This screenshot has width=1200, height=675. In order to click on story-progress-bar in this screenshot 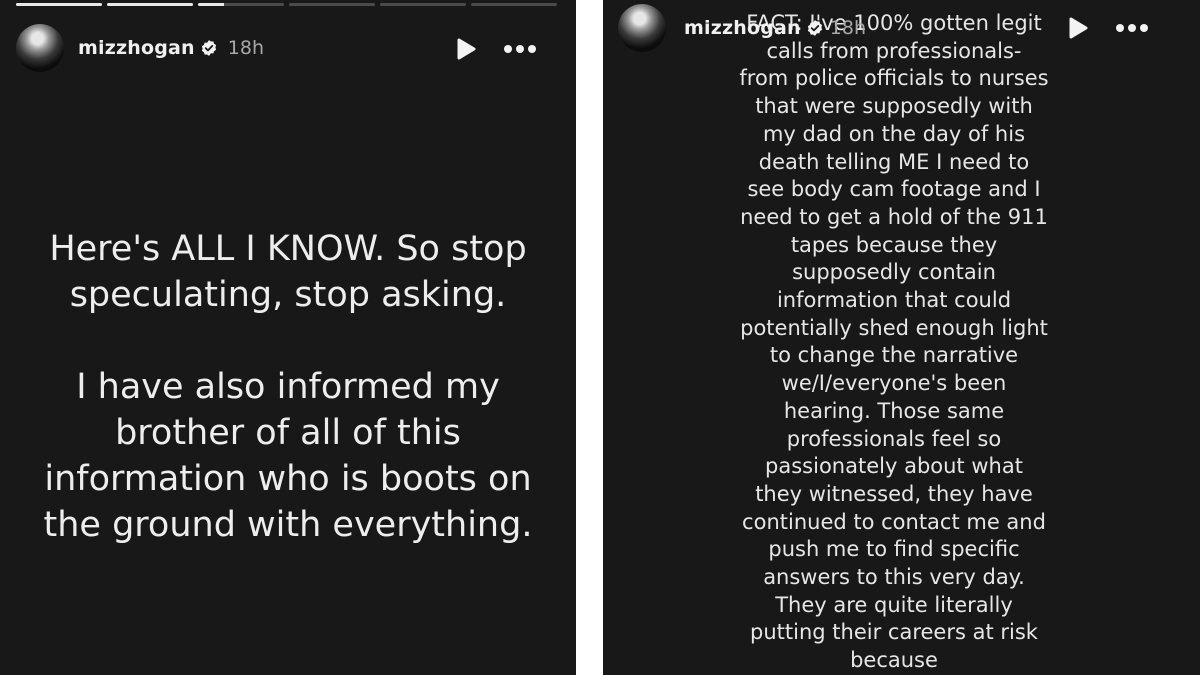, I will do `click(286, 4)`.